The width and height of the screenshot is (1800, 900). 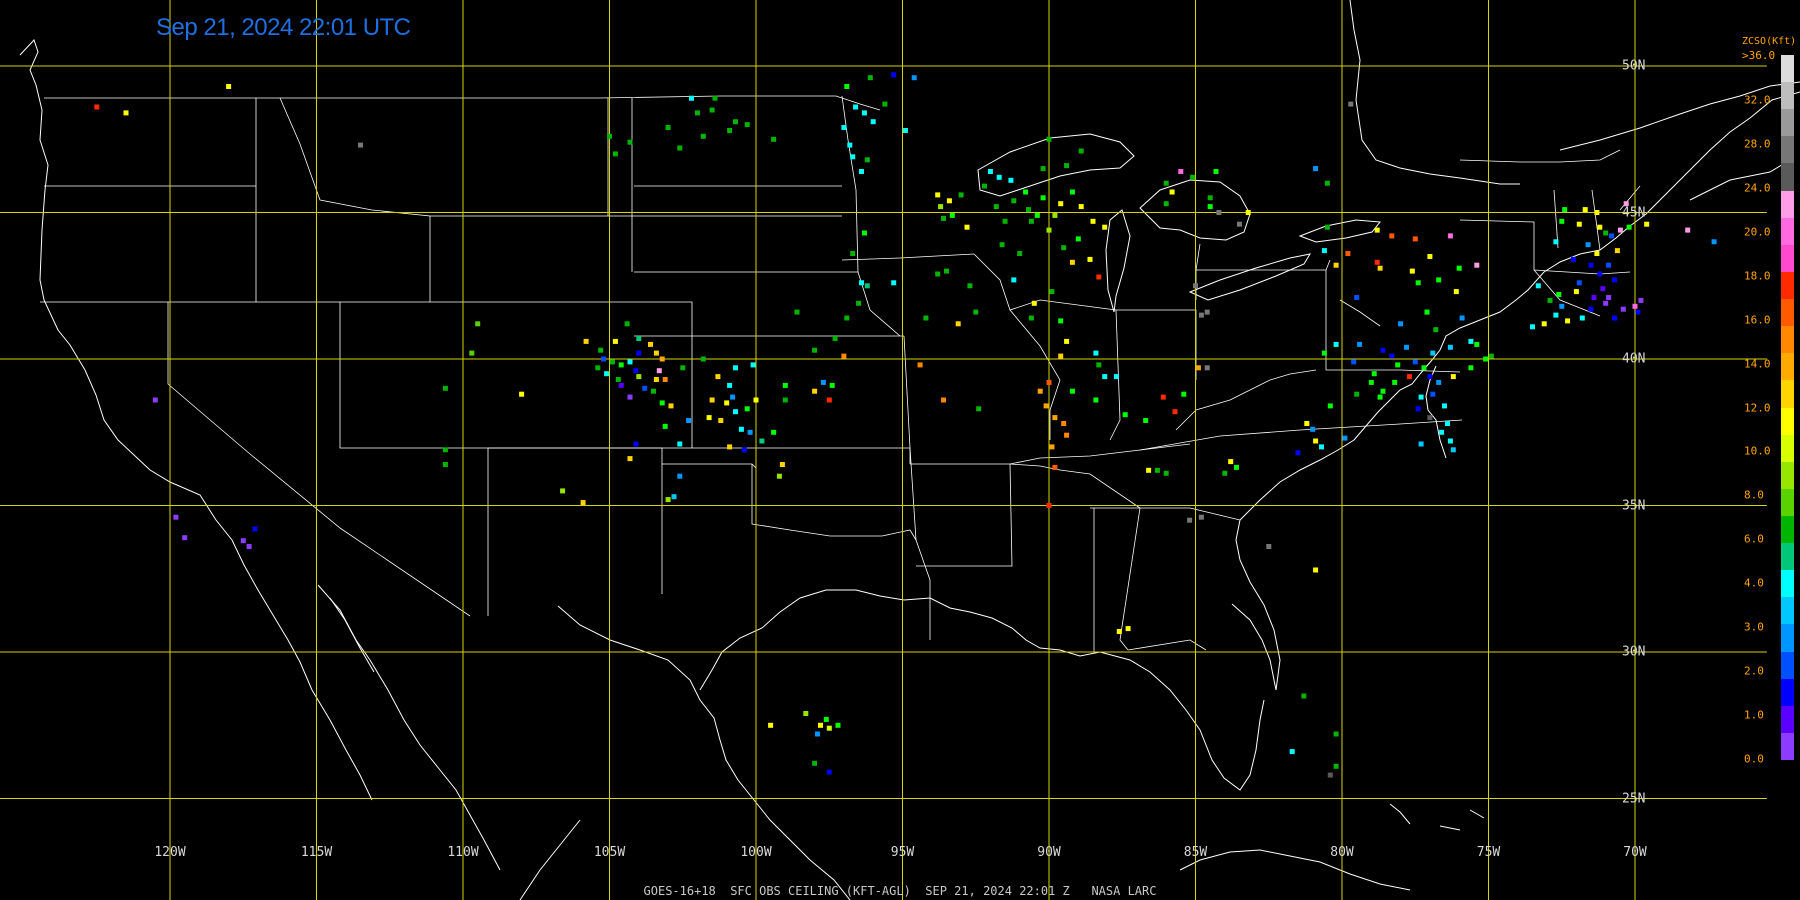 What do you see at coordinates (902, 852) in the screenshot?
I see `longitude-label: 95W` at bounding box center [902, 852].